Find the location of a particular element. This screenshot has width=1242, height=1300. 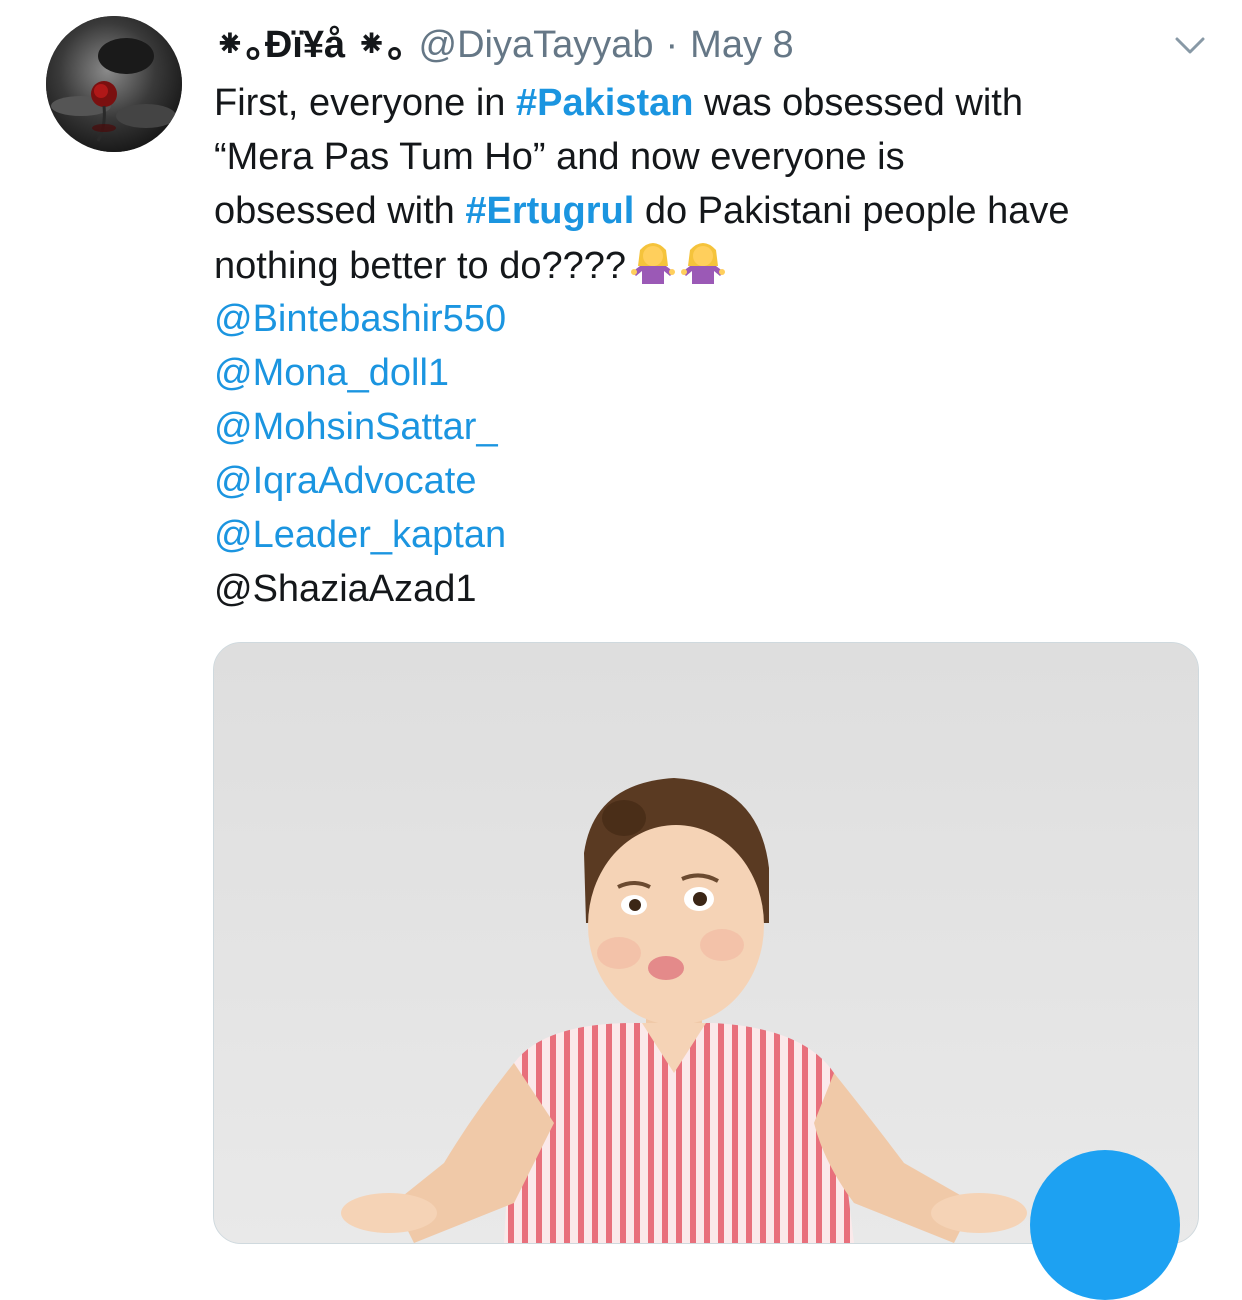

mention-link: @Bintebashir550 is located at coordinates (714, 319).